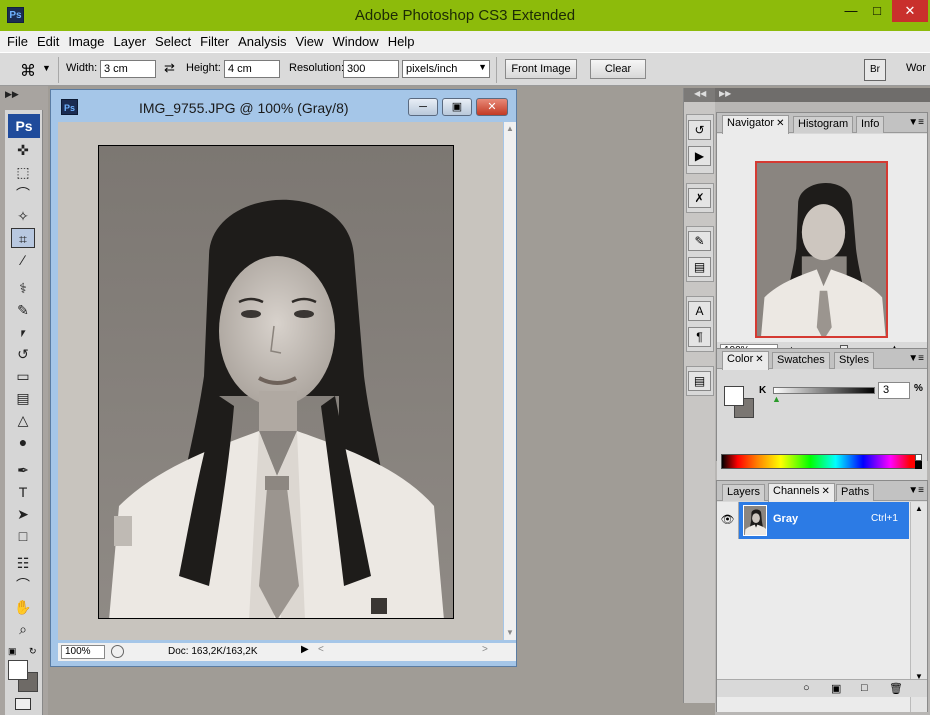 The width and height of the screenshot is (930, 715). I want to click on tab-styles: Styles, so click(854, 360).